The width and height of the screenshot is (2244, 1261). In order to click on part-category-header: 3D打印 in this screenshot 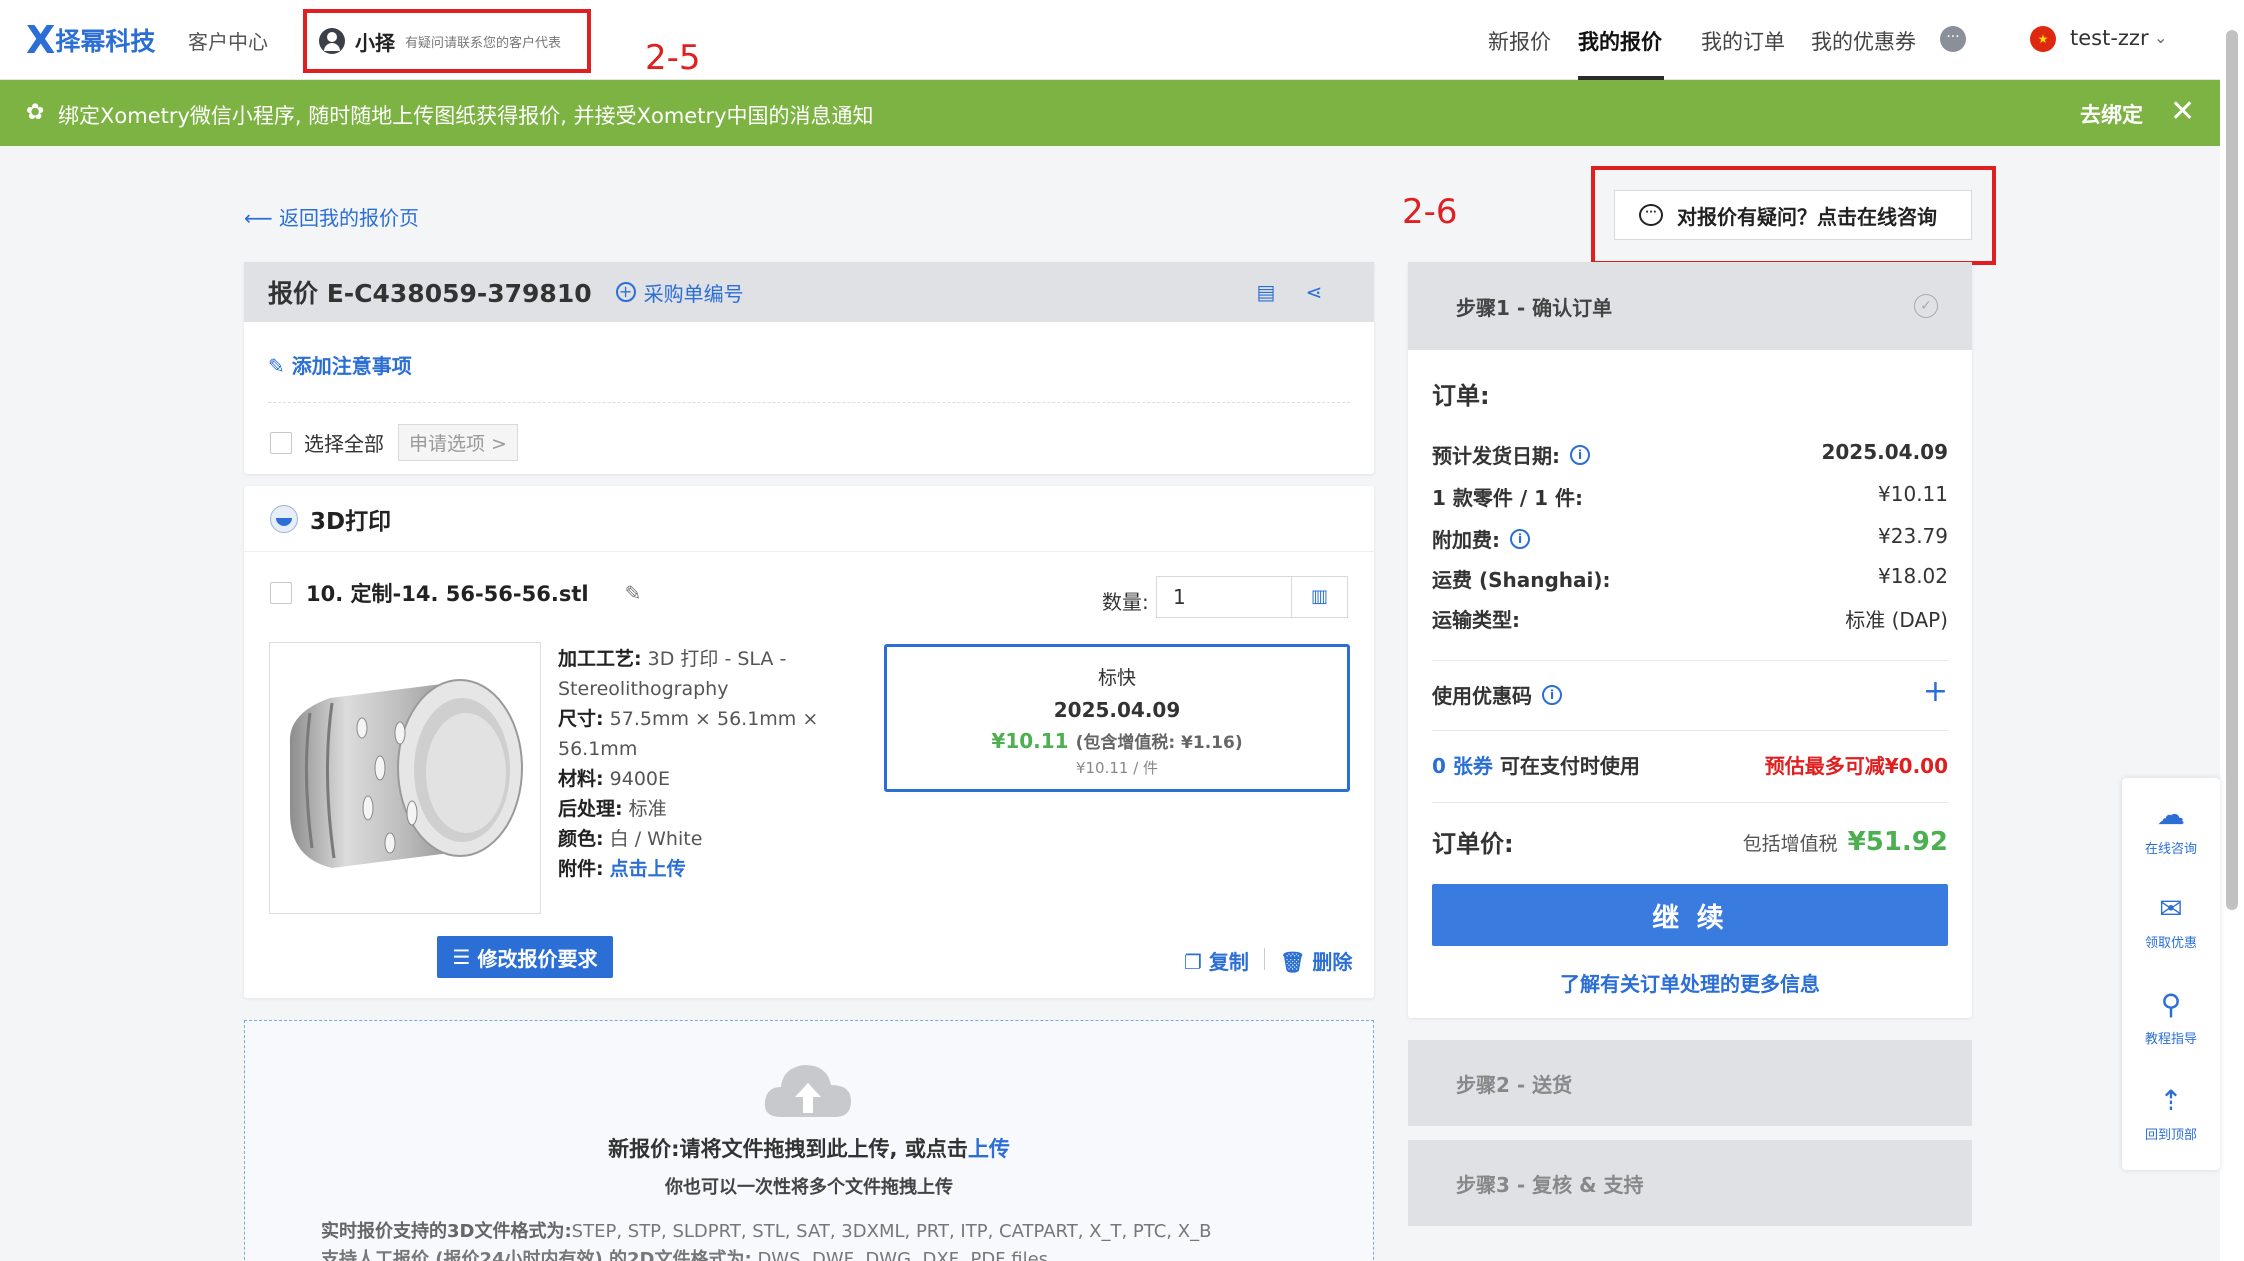, I will do `click(809, 519)`.